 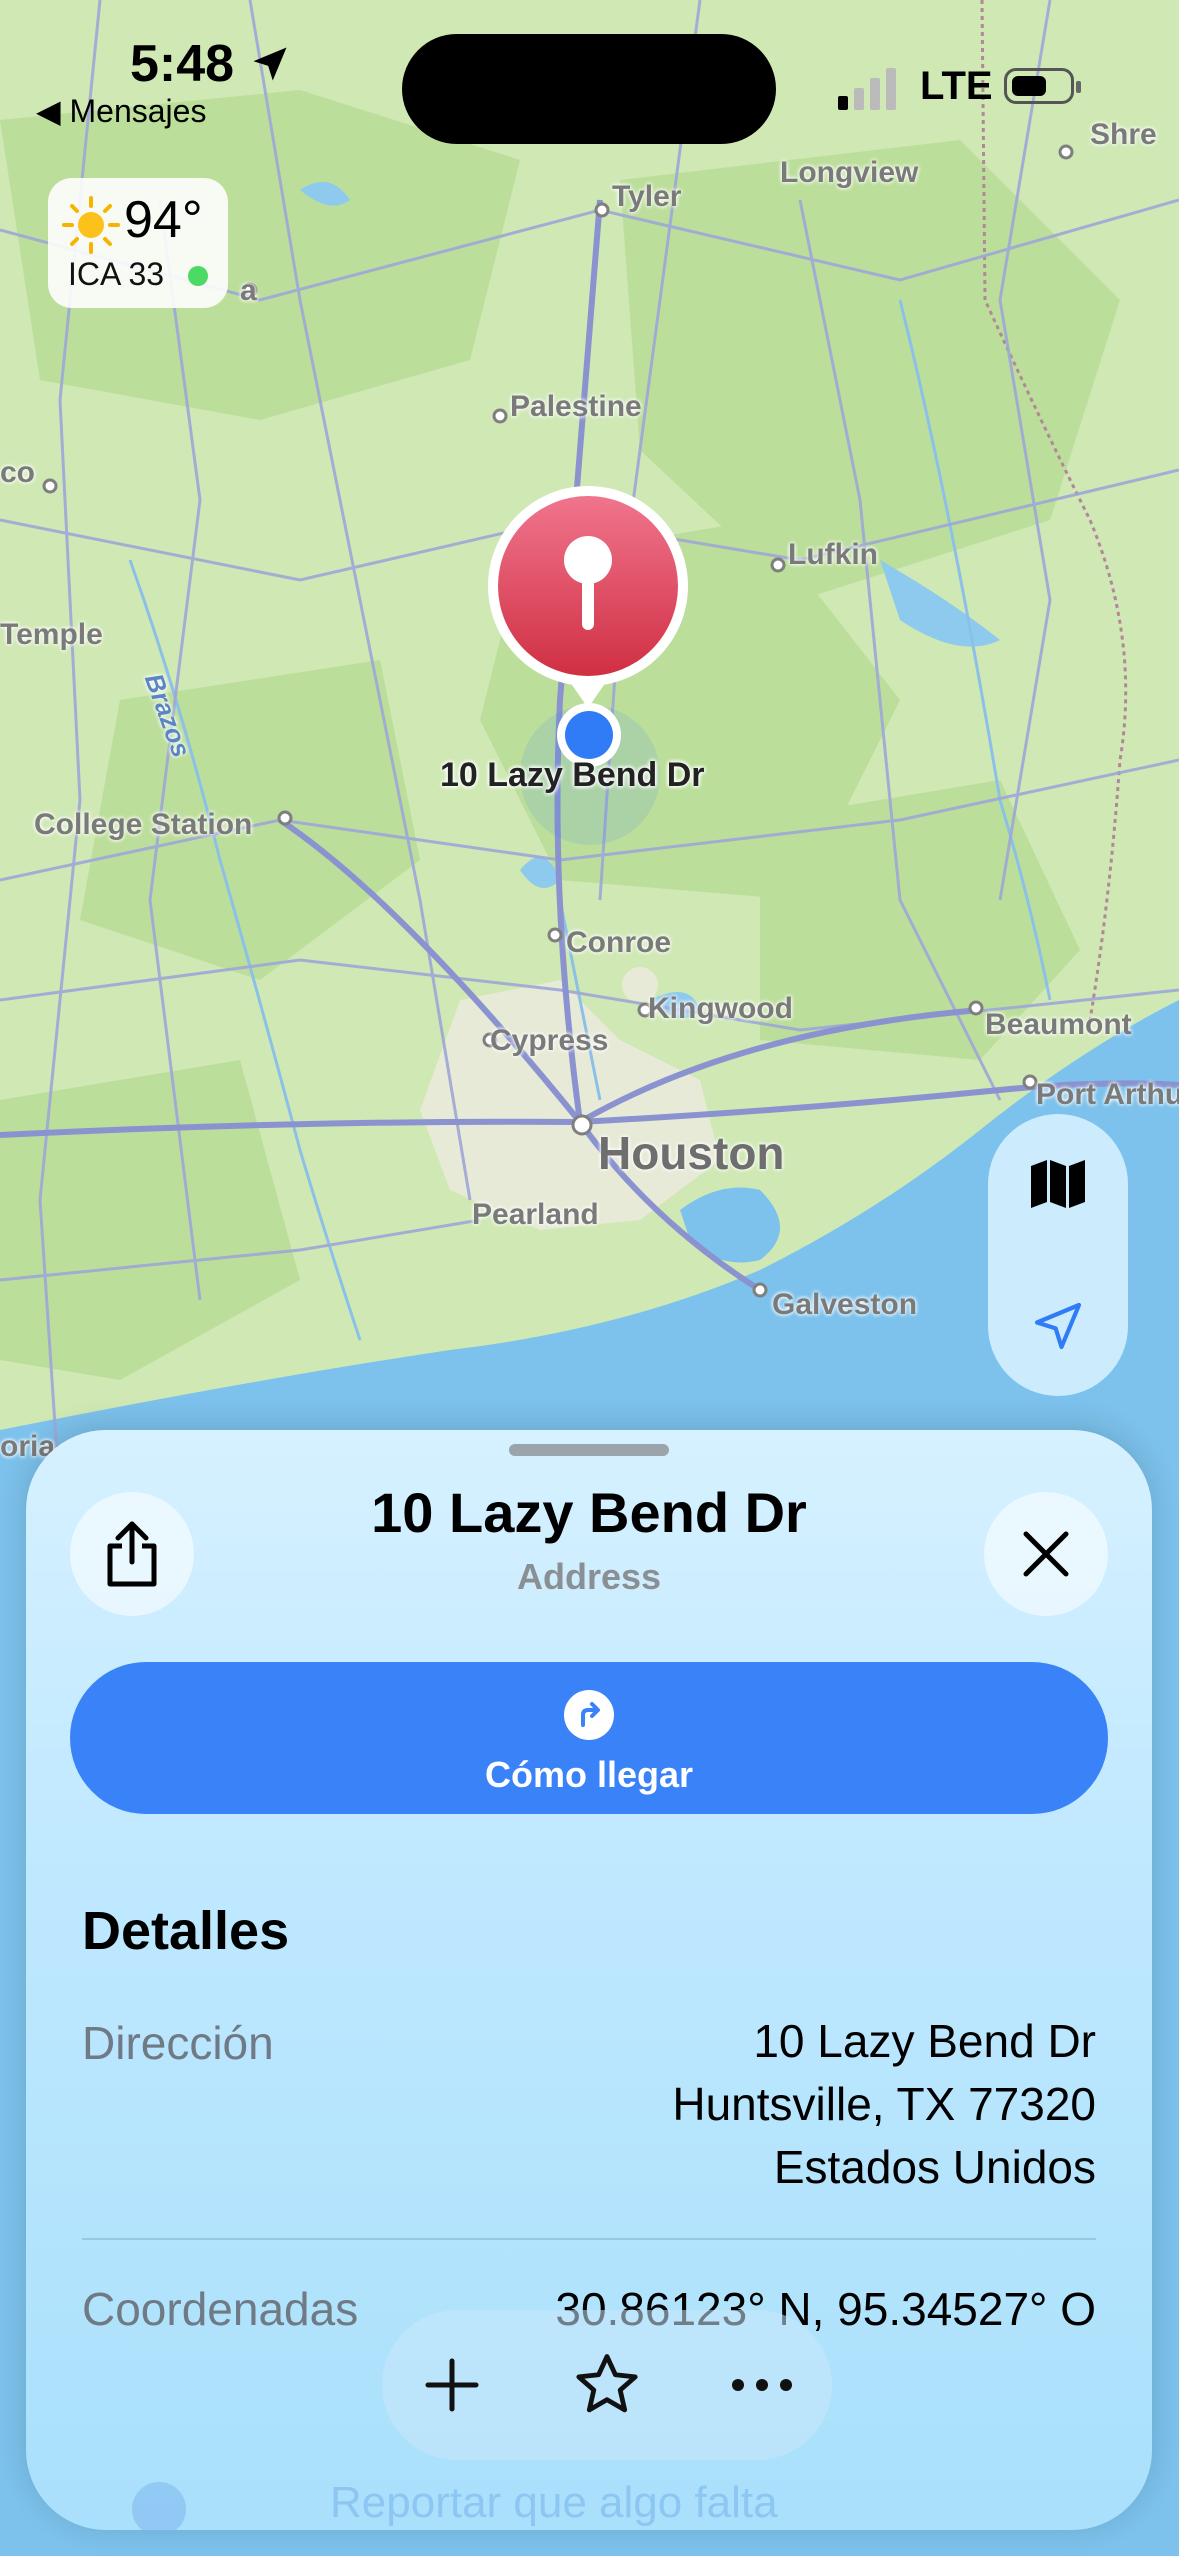 I want to click on battery-icon, so click(x=1042, y=86).